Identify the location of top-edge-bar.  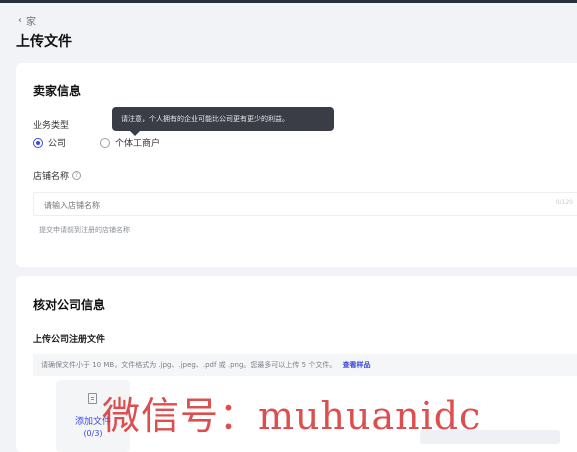
(288, 1).